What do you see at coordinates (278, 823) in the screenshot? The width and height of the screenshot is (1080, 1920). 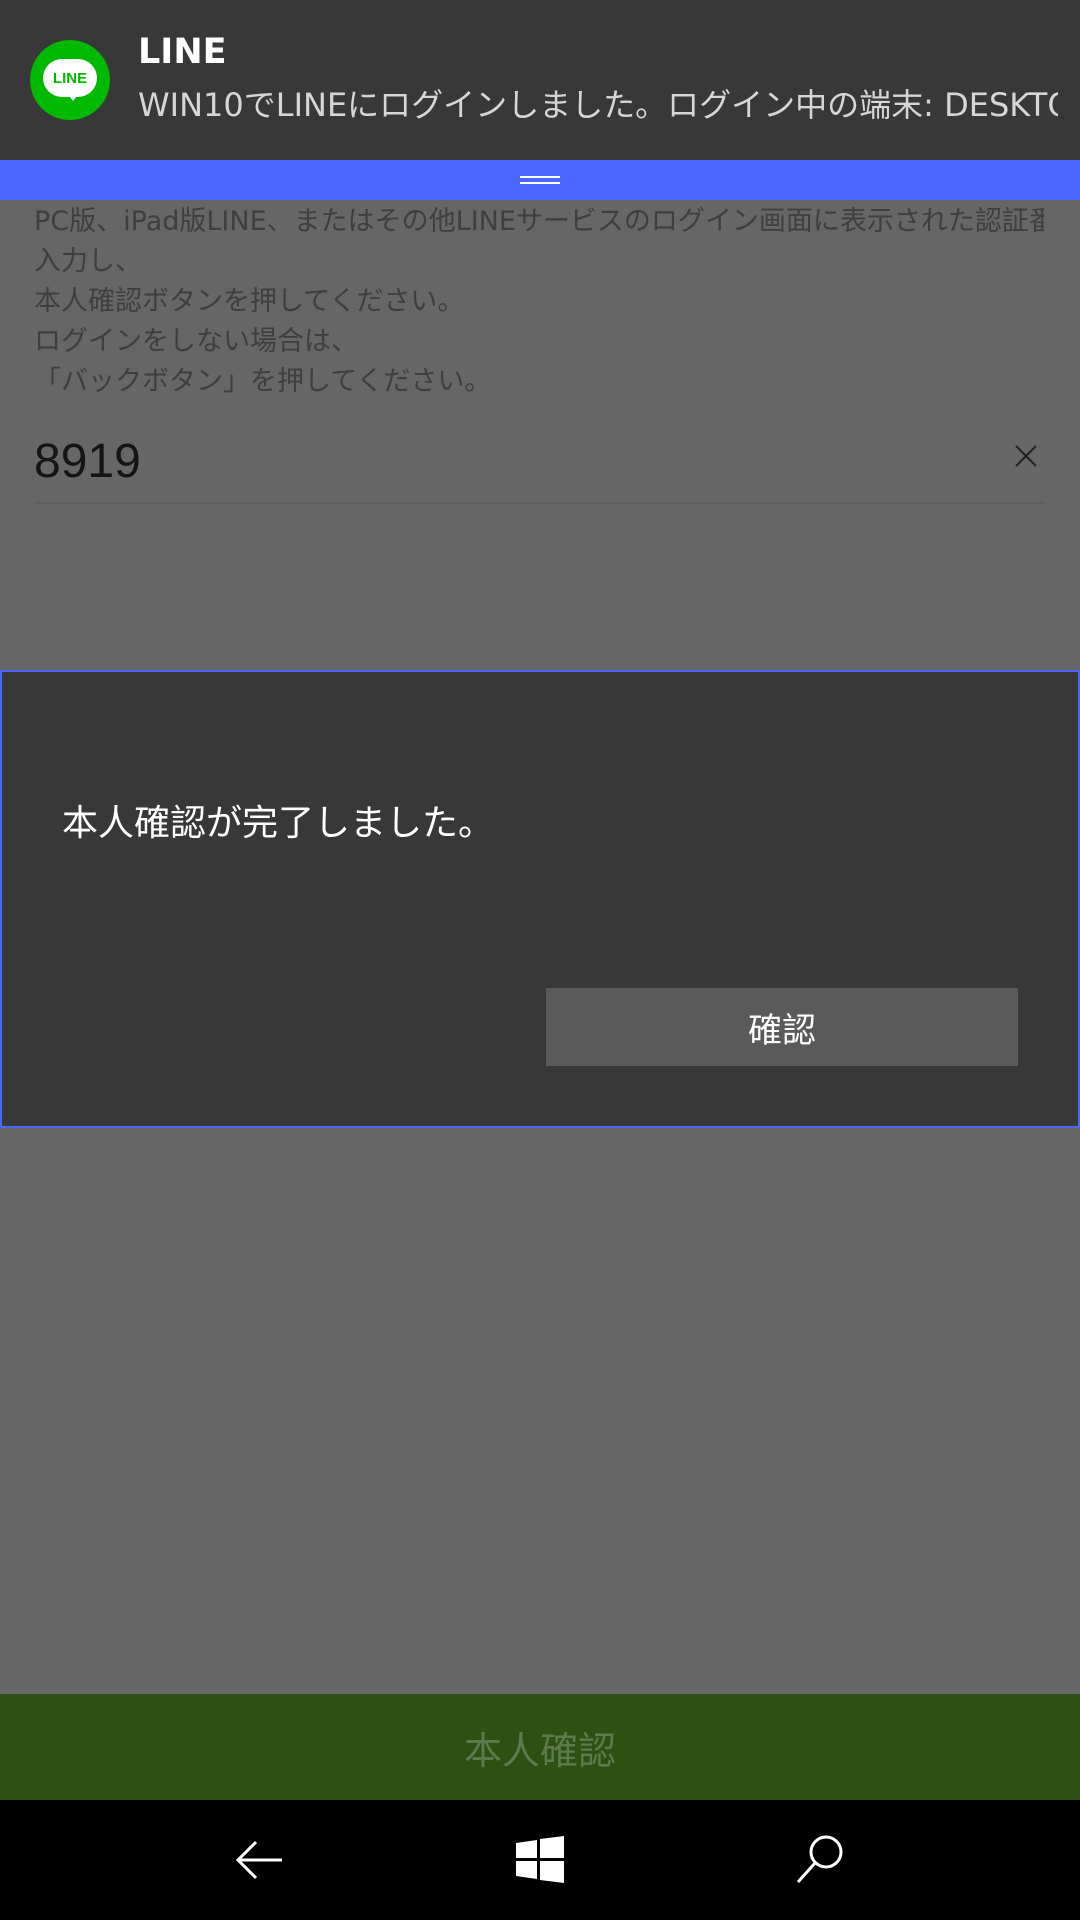 I see `dialog-message: 本人確認が完了しました。` at bounding box center [278, 823].